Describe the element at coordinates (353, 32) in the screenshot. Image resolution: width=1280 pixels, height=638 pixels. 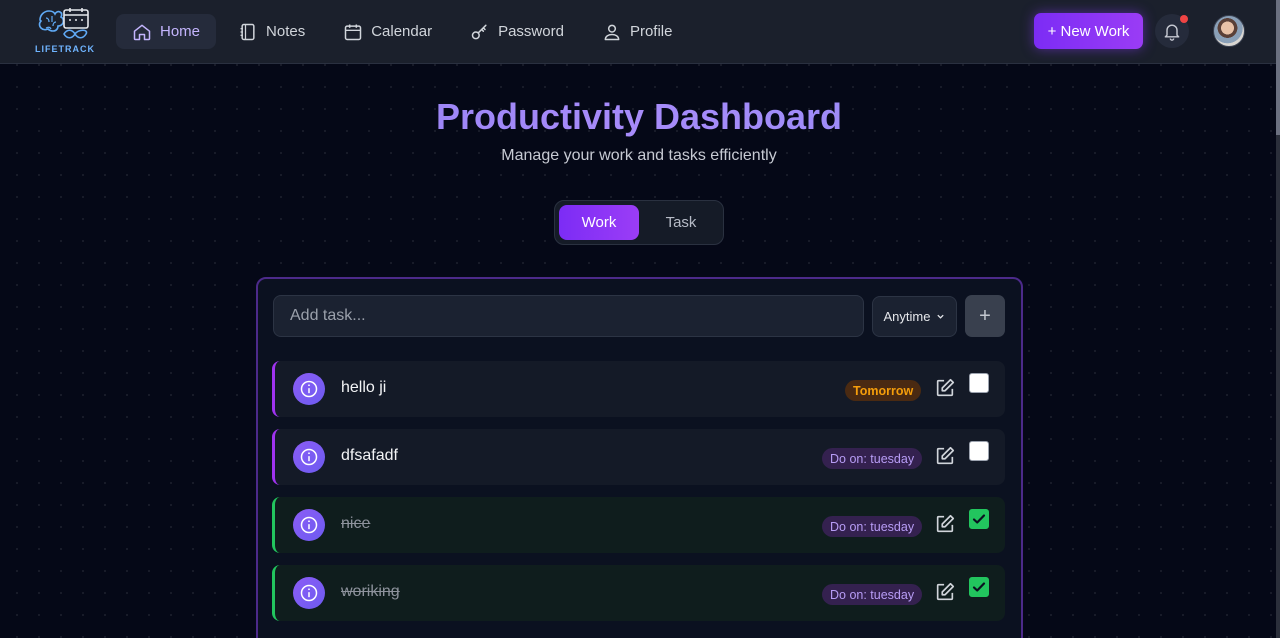
I see `calendar-icon` at that location.